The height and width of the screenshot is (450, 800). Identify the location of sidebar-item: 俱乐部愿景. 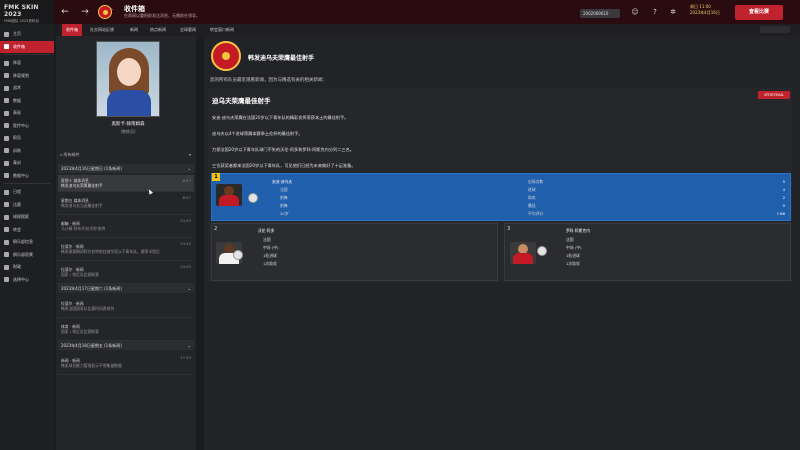
(27, 255).